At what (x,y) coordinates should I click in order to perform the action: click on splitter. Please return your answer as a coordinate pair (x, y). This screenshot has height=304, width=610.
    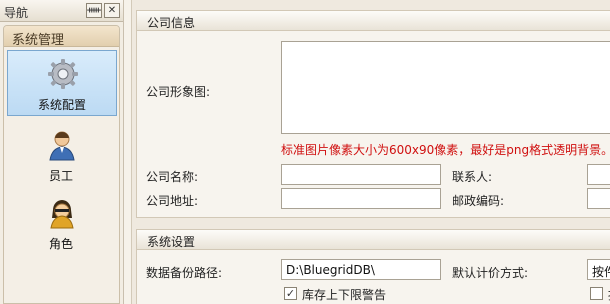
    Looking at the image, I should click on (128, 152).